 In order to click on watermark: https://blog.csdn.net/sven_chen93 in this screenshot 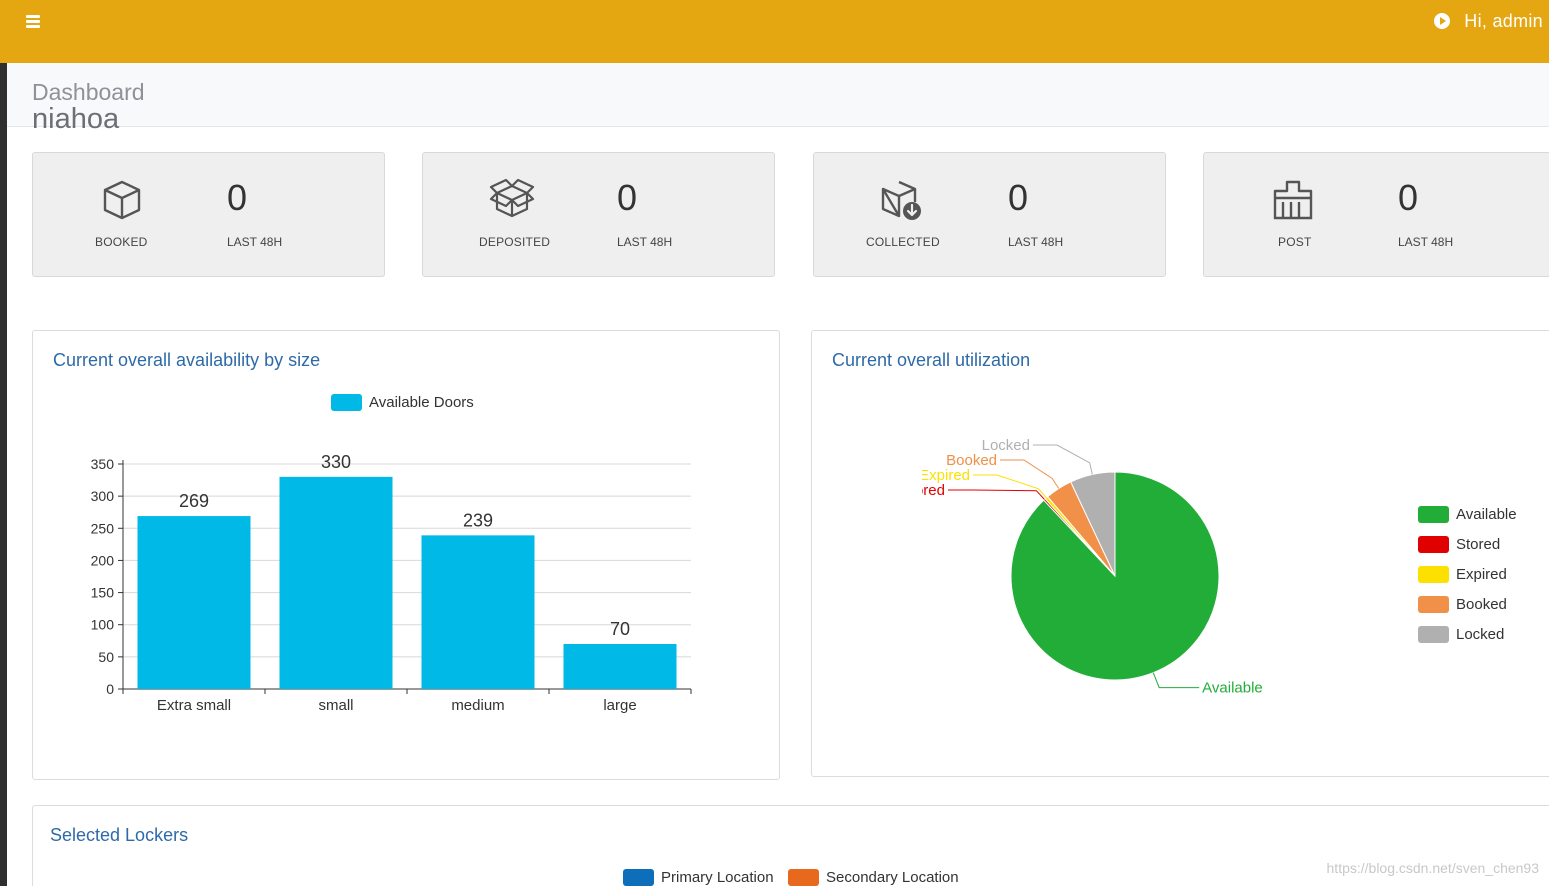, I will do `click(1432, 868)`.